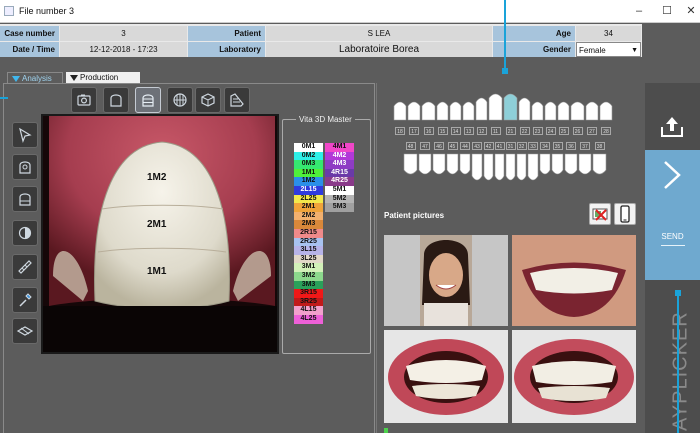  What do you see at coordinates (29, 33) in the screenshot?
I see `case-number-label: Case number` at bounding box center [29, 33].